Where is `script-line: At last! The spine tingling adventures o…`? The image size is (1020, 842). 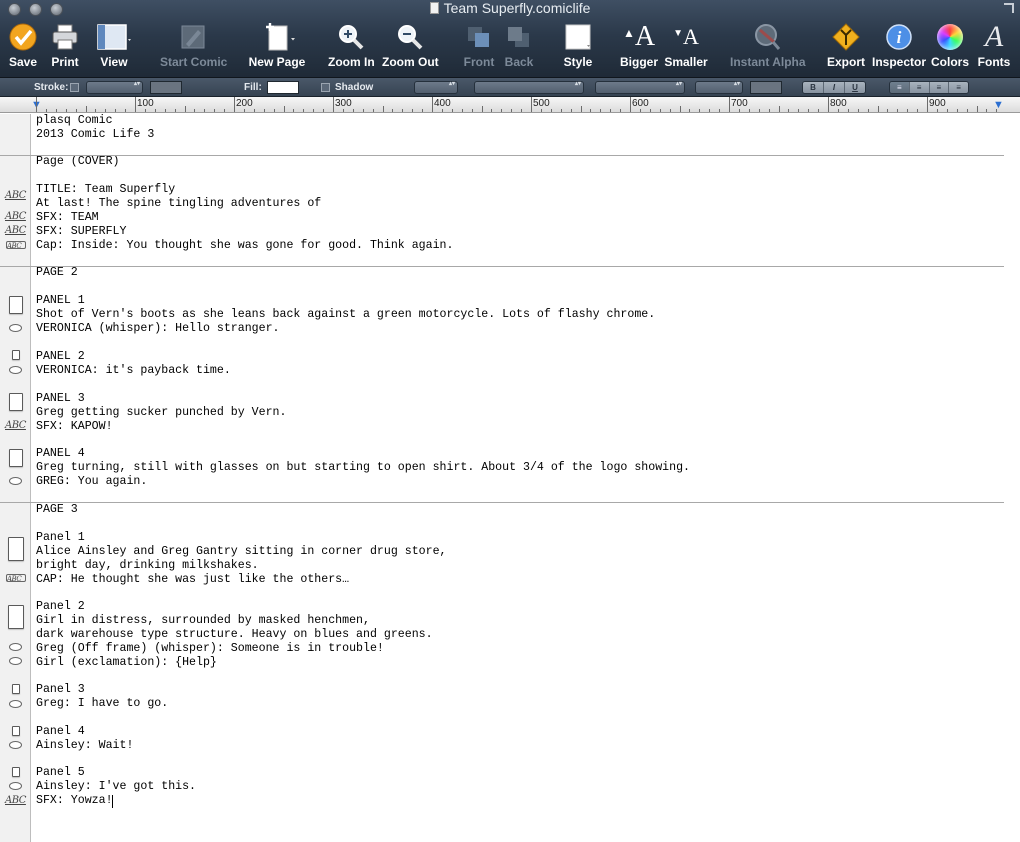 script-line: At last! The spine tingling adventures o… is located at coordinates (178, 204).